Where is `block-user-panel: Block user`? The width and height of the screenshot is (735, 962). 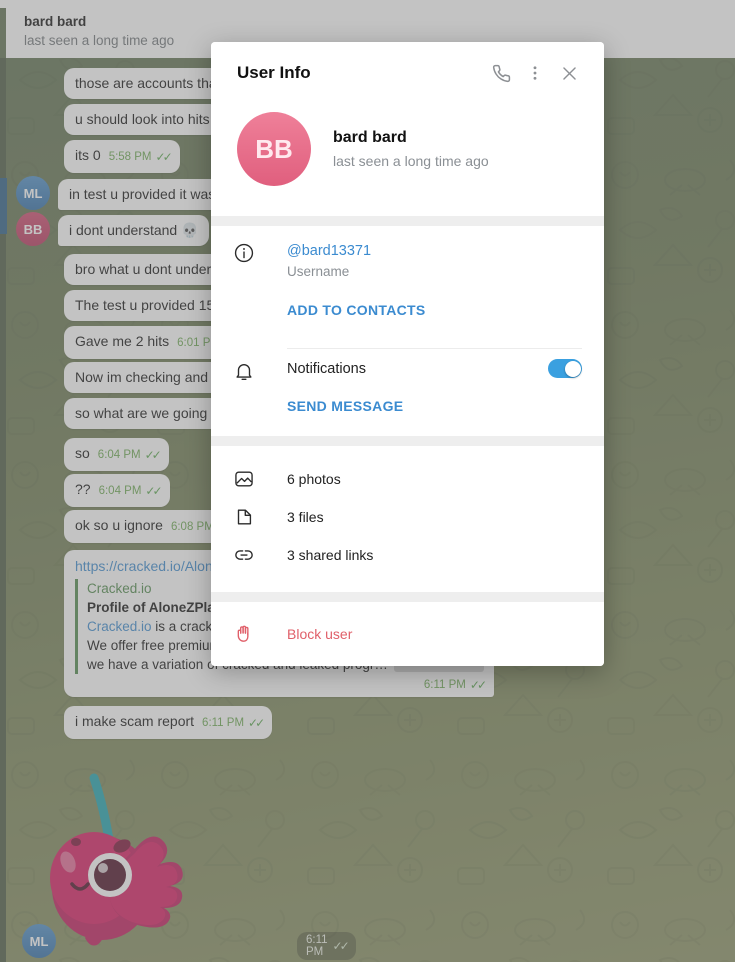
block-user-panel: Block user is located at coordinates (407, 634).